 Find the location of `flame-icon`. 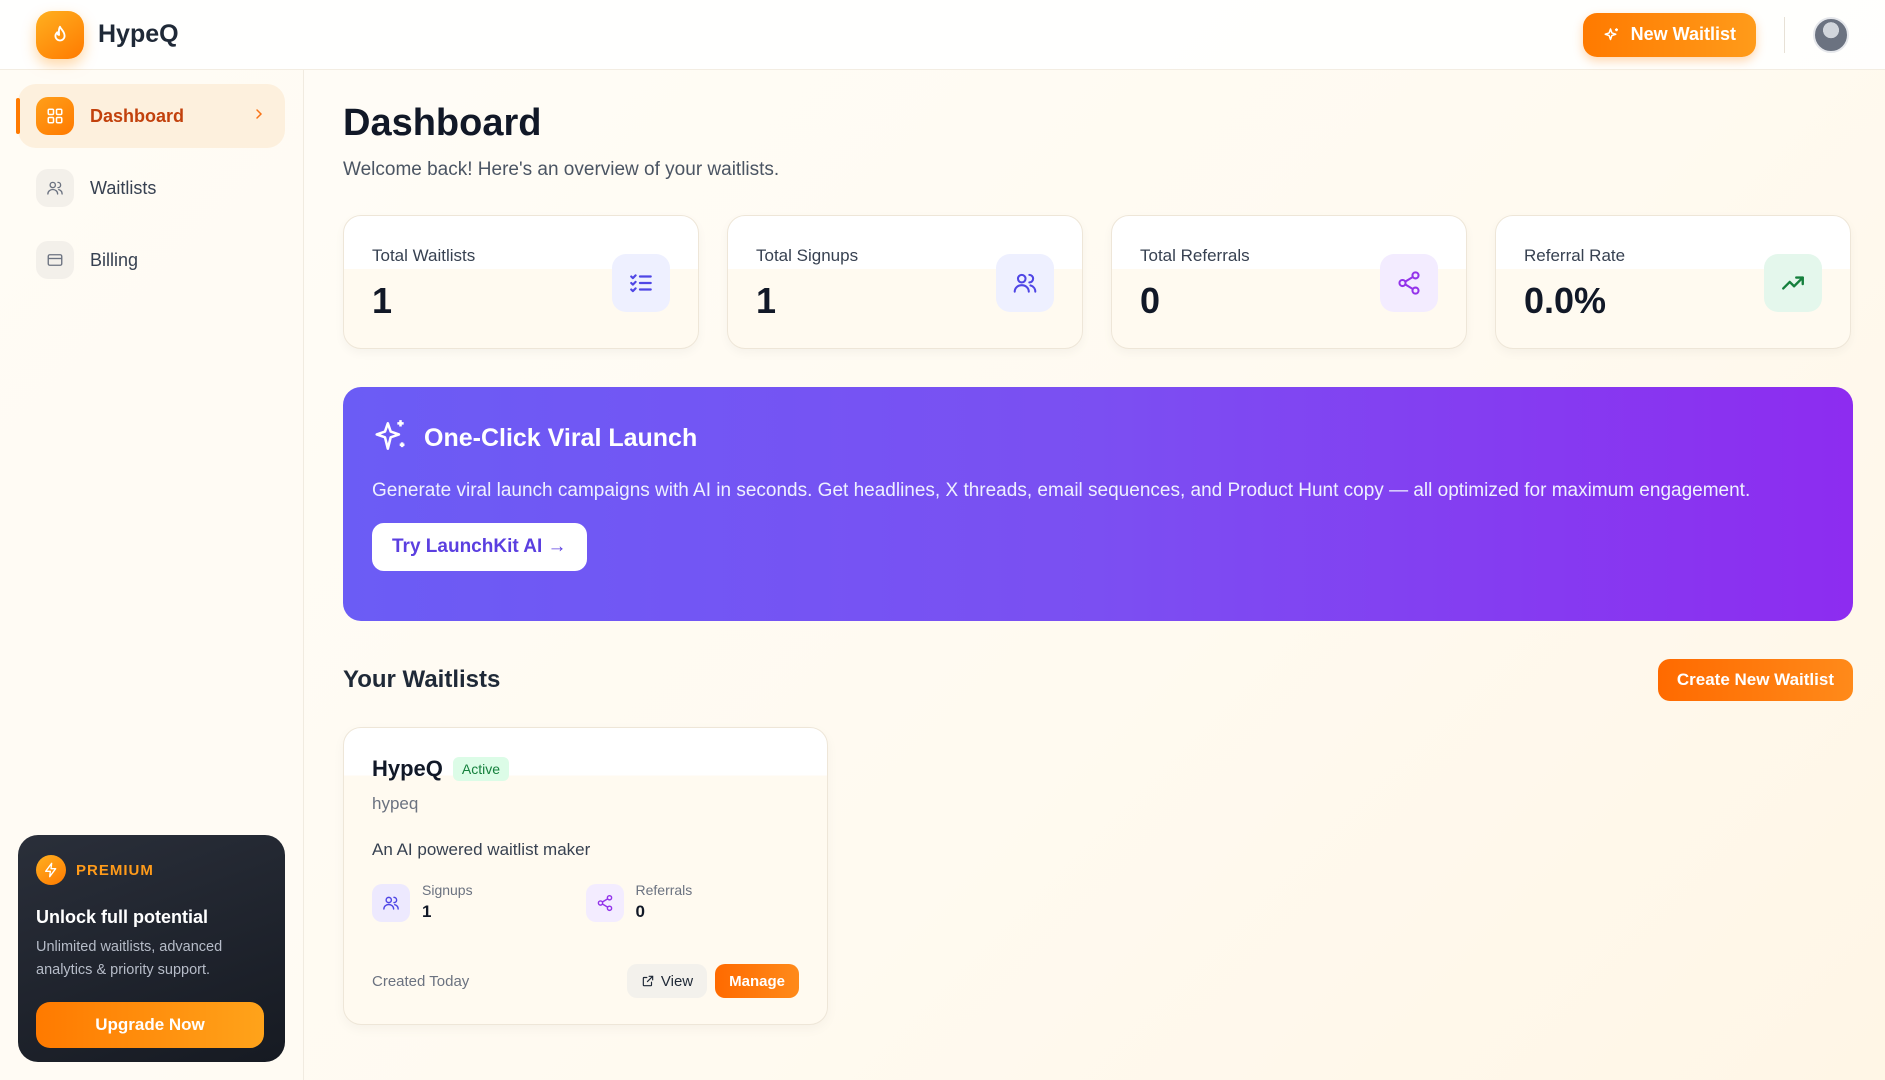

flame-icon is located at coordinates (60, 34).